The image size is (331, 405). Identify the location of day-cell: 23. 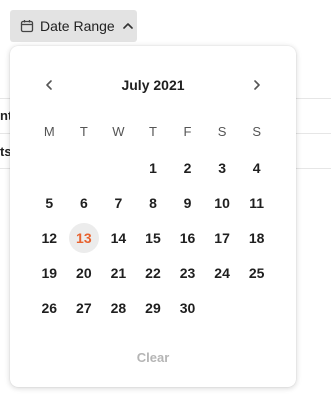
(187, 272).